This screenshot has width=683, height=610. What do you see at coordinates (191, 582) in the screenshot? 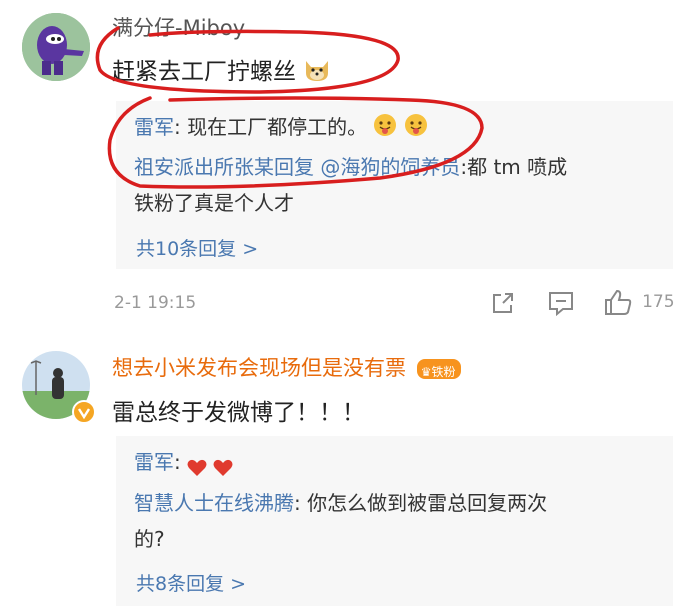
I see `more-replies-link: 共8条回复 >` at bounding box center [191, 582].